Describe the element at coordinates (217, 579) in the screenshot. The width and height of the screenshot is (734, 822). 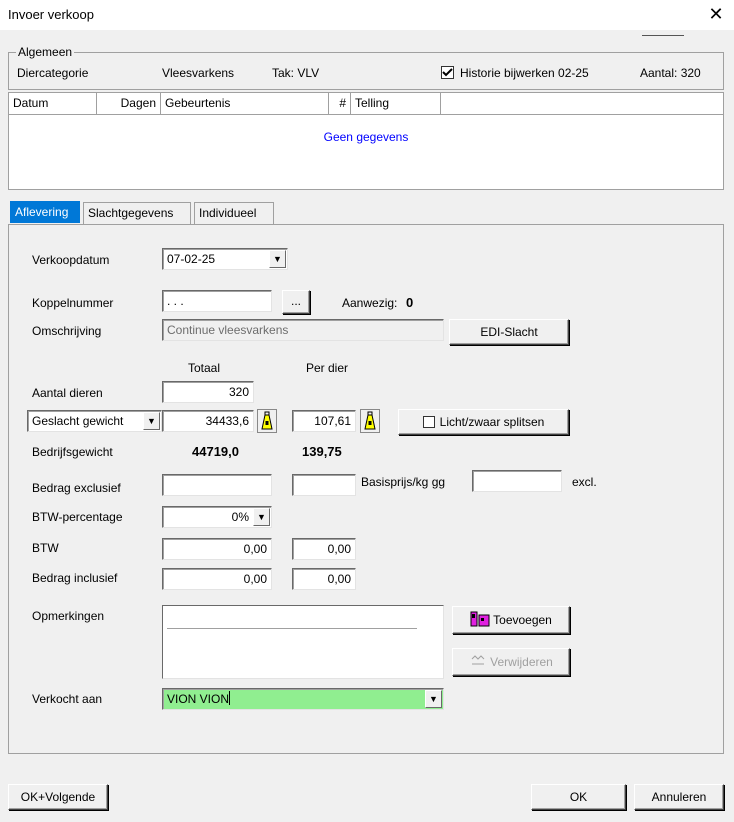
I see `bedrag-inclusief-input: 0,00` at that location.